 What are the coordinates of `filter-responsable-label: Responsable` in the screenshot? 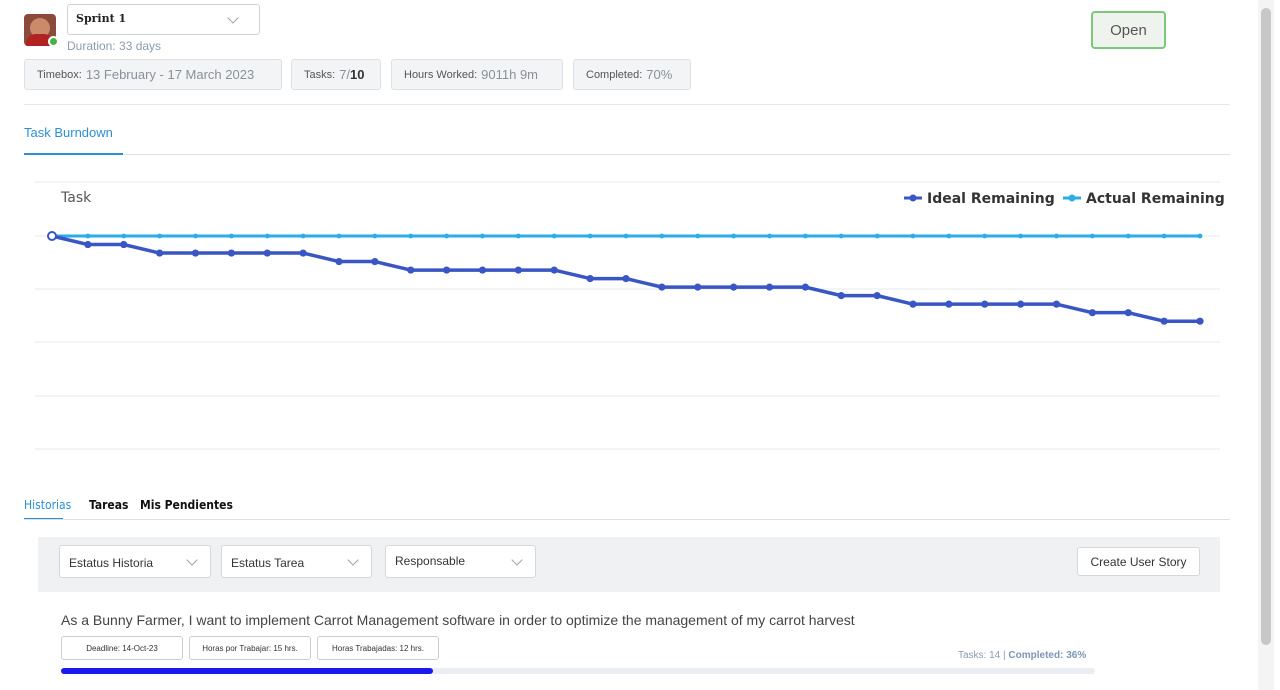 It's located at (430, 561).